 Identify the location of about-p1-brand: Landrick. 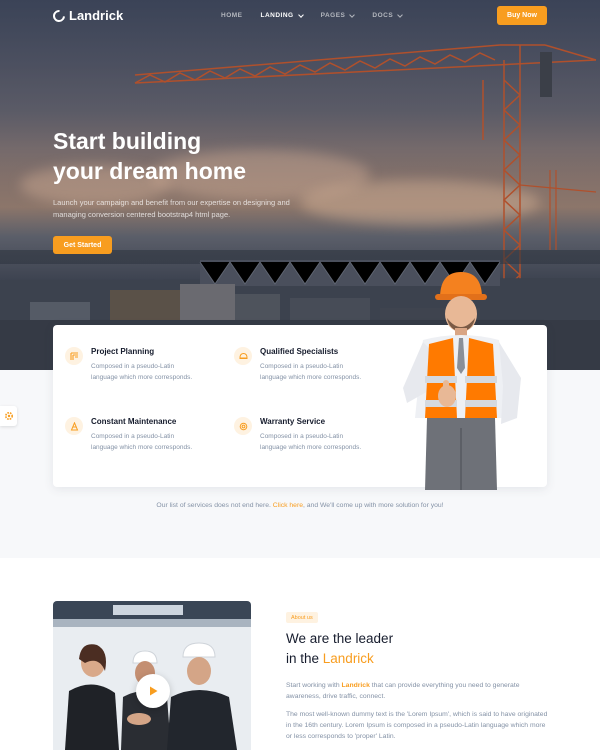
(355, 685).